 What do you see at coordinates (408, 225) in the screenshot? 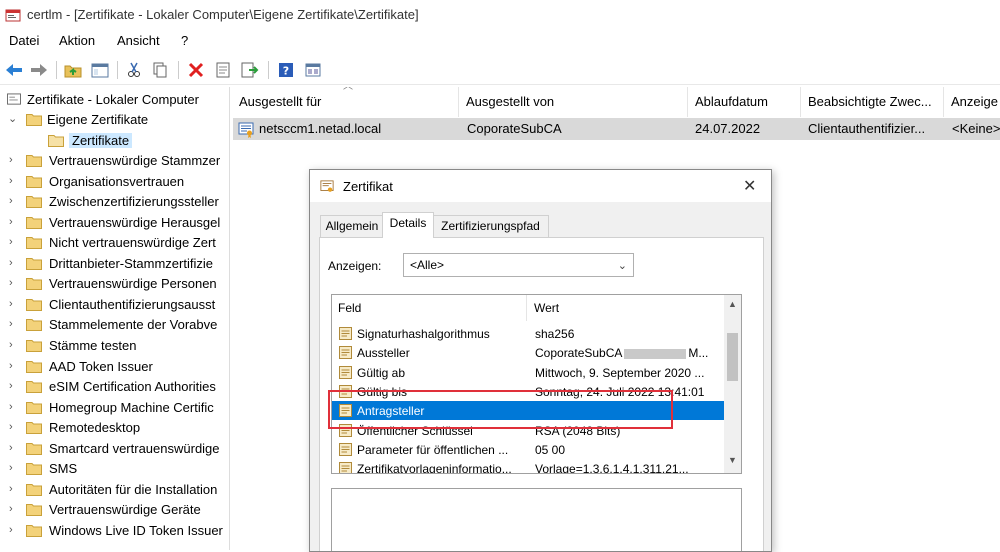
I see `tab-details: Details` at bounding box center [408, 225].